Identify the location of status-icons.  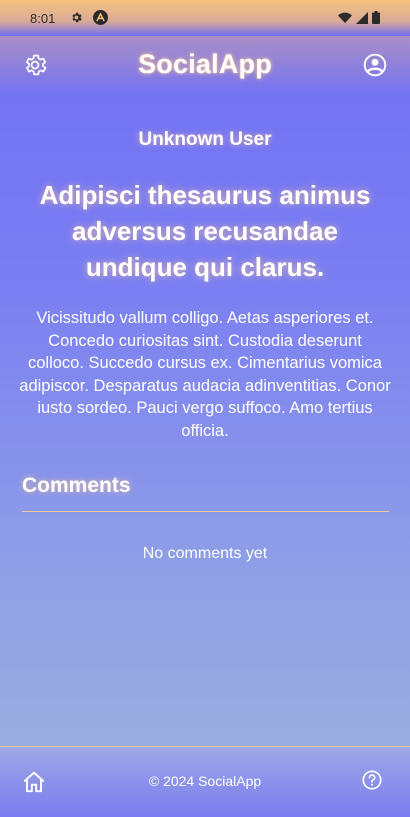
(359, 17).